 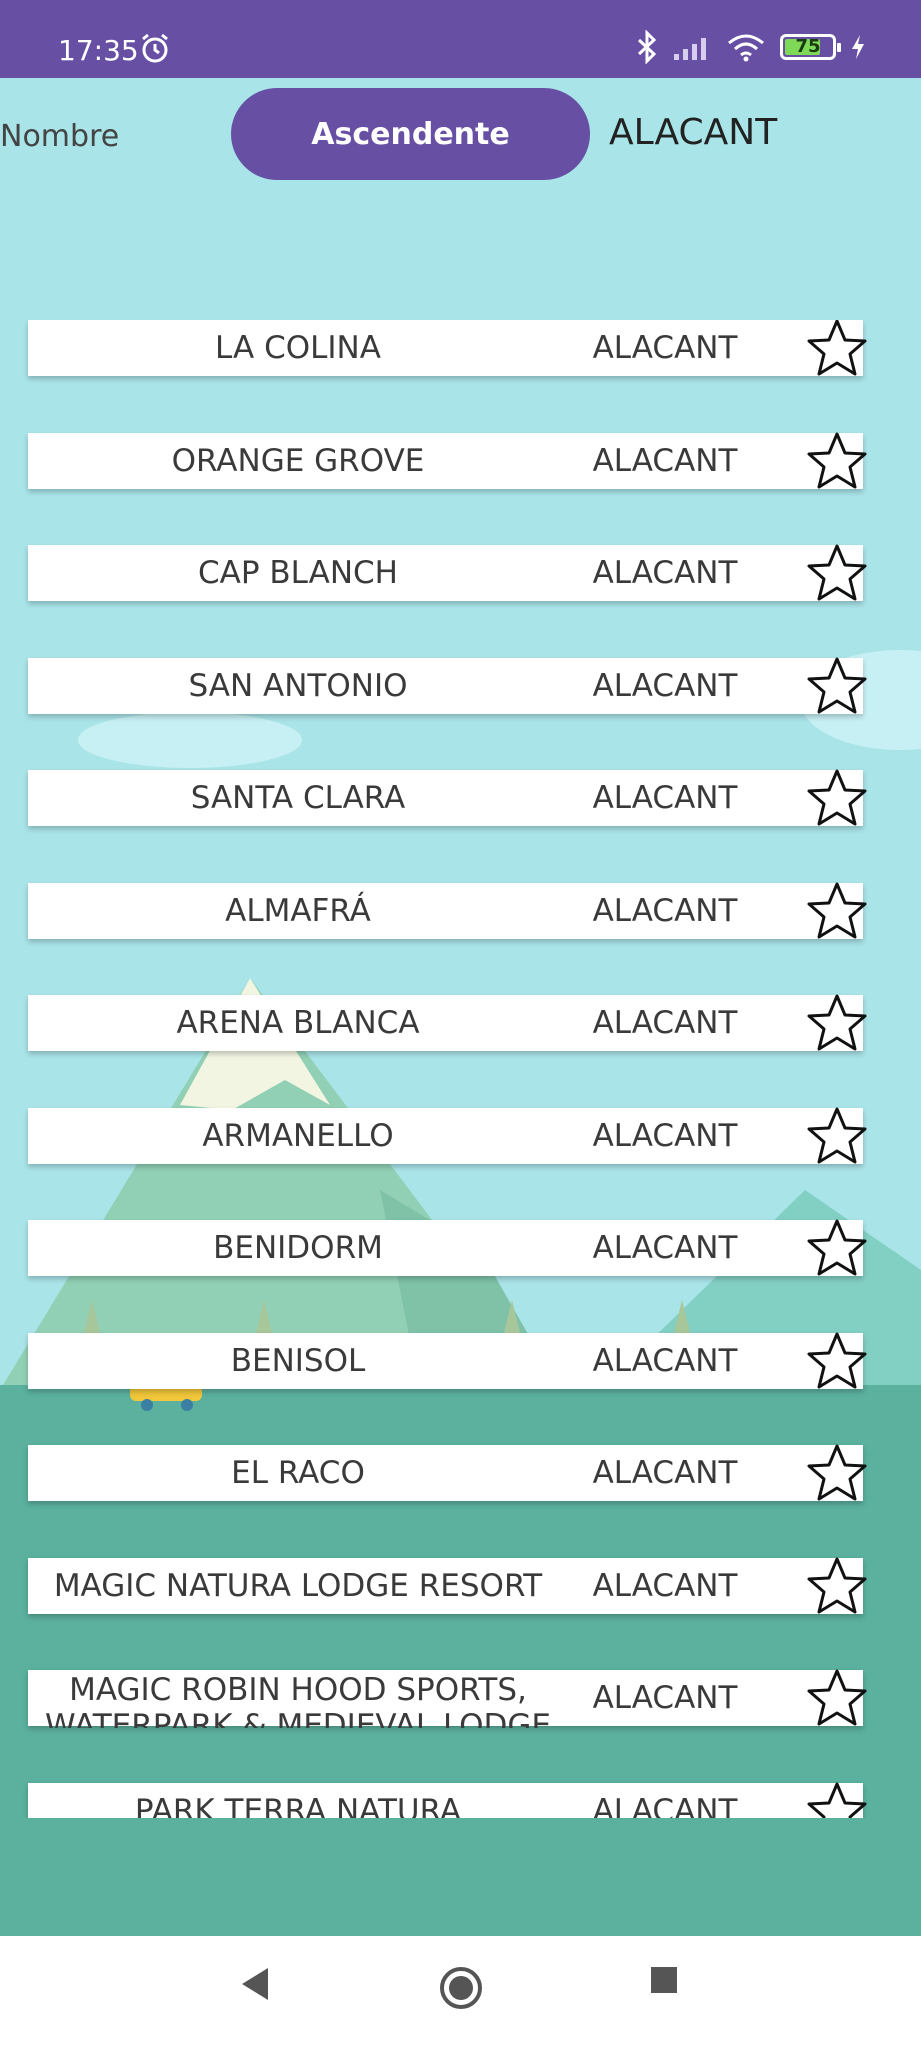 I want to click on beach-row: SAN ANTONIO ALACANT, so click(x=447, y=685).